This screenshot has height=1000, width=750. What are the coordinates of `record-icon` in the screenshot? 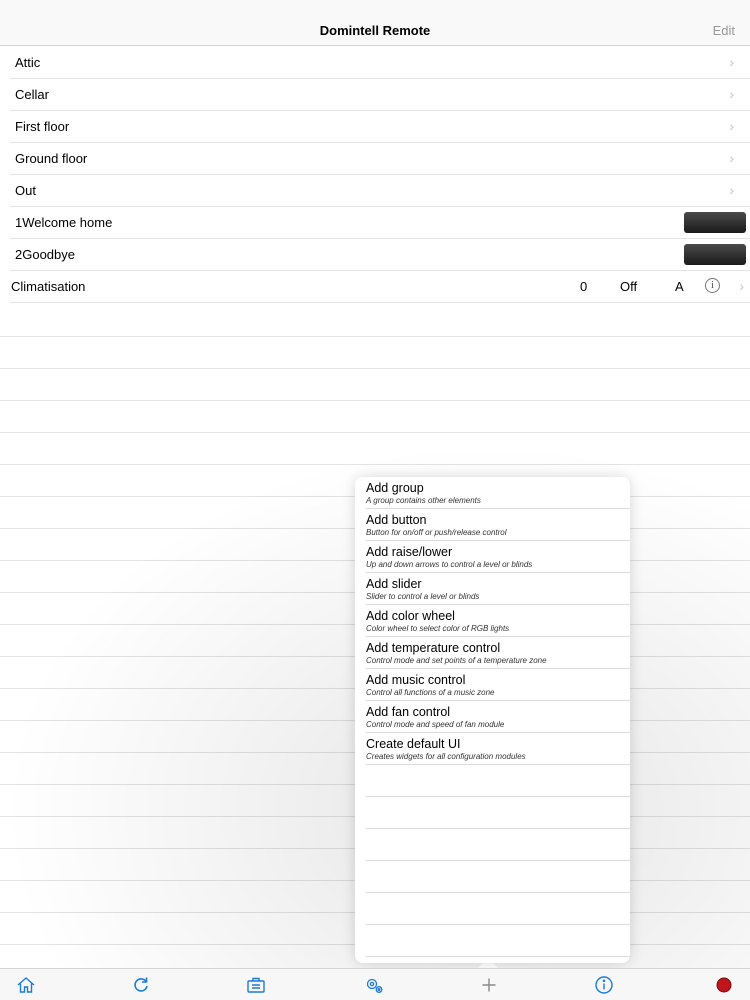 It's located at (724, 985).